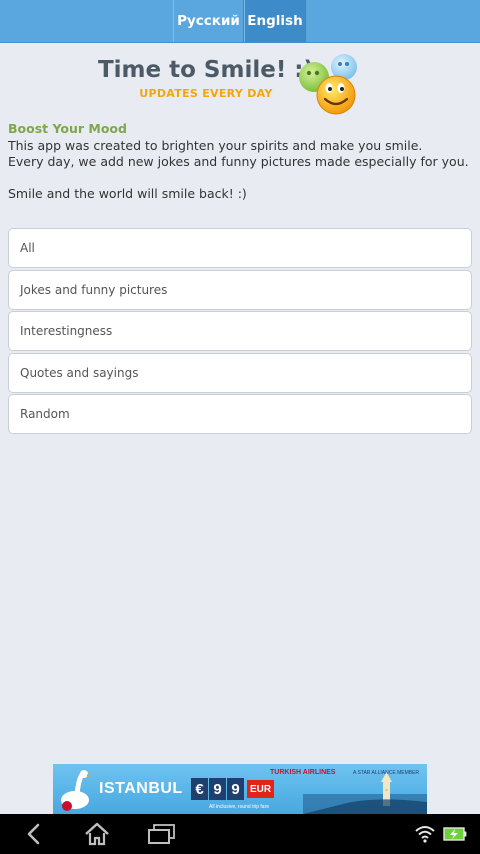  I want to click on category-quotes: Quotes and sayings, so click(240, 372).